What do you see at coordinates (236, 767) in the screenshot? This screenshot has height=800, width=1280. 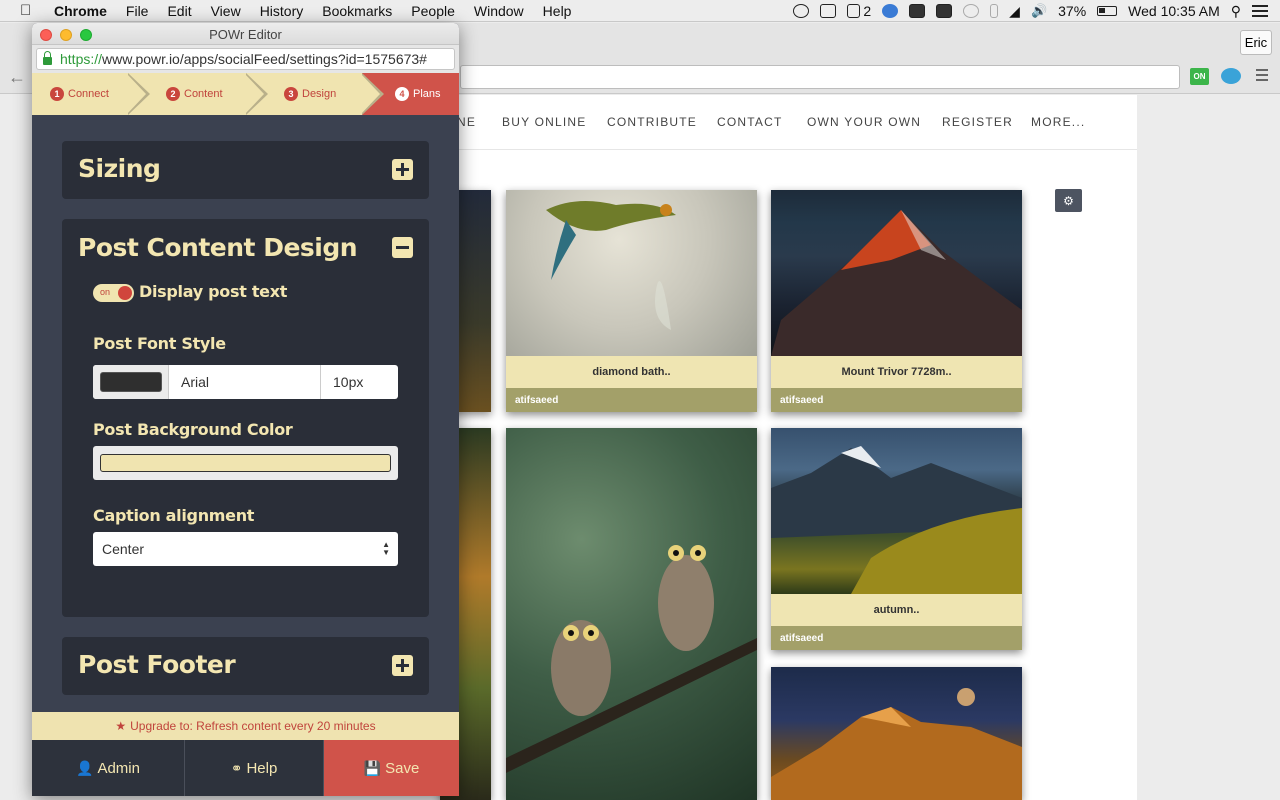 I see `lifebuoy-icon: ⚭` at bounding box center [236, 767].